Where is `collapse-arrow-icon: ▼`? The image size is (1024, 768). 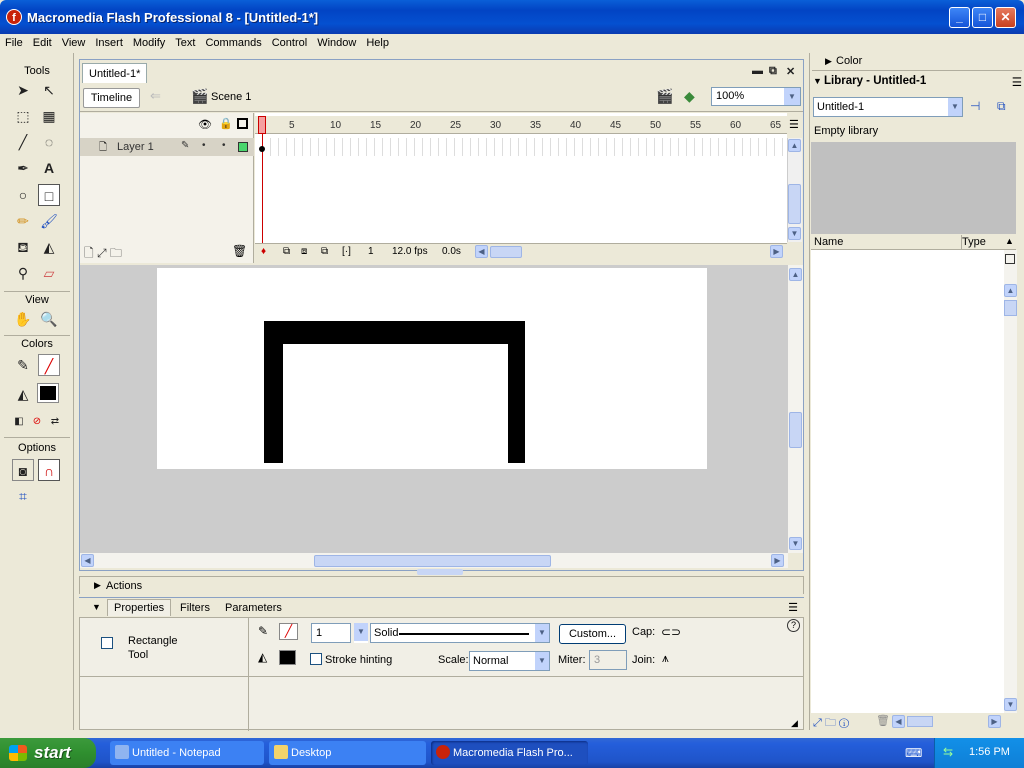
collapse-arrow-icon: ▼ is located at coordinates (817, 81).